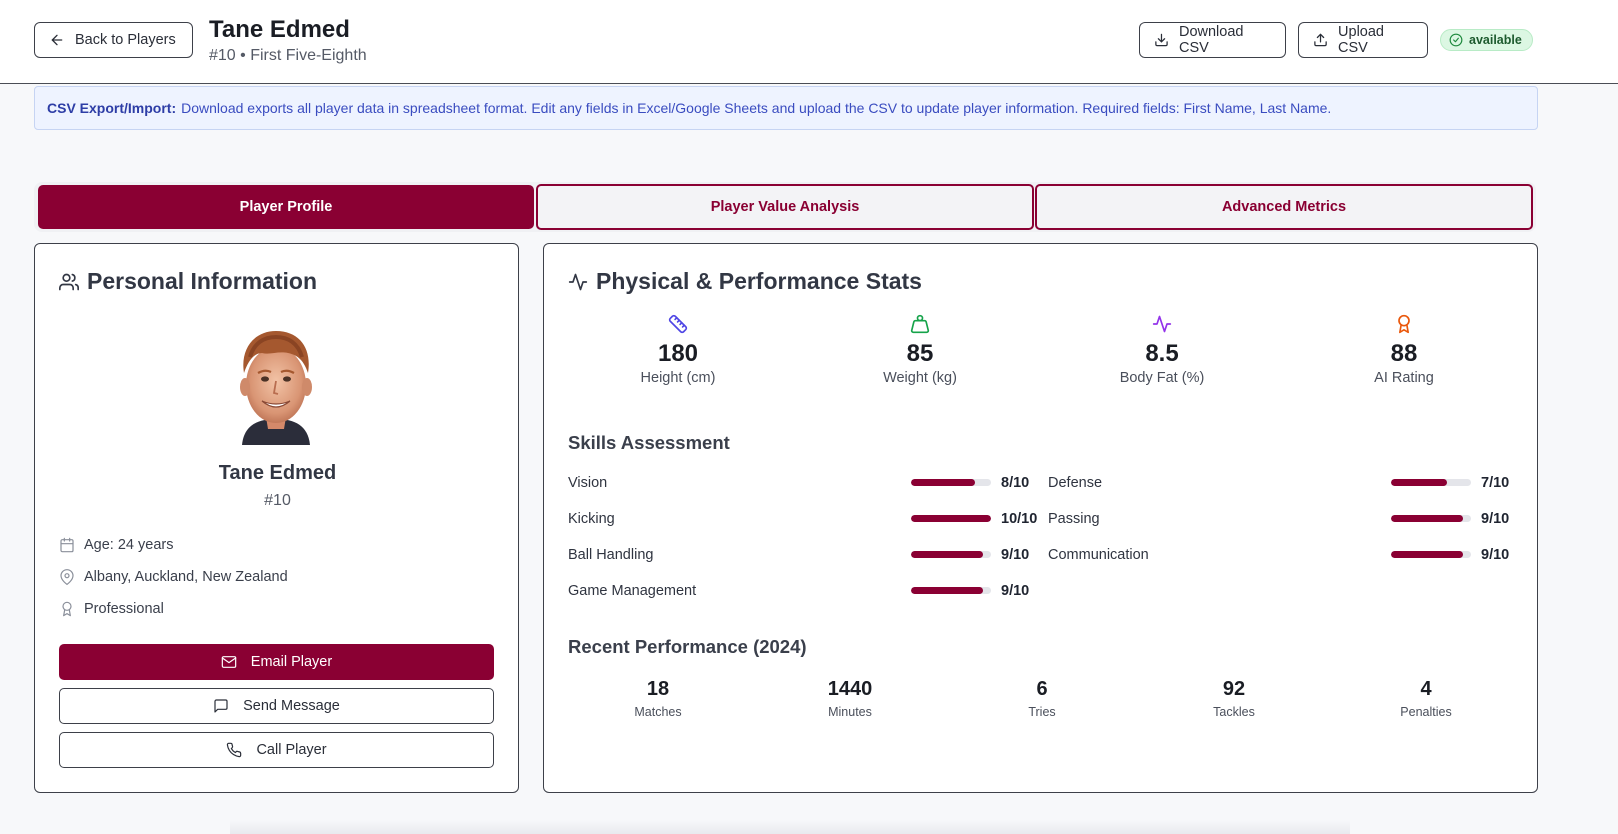 This screenshot has width=1618, height=834. What do you see at coordinates (277, 500) in the screenshot?
I see `player-number: #10` at bounding box center [277, 500].